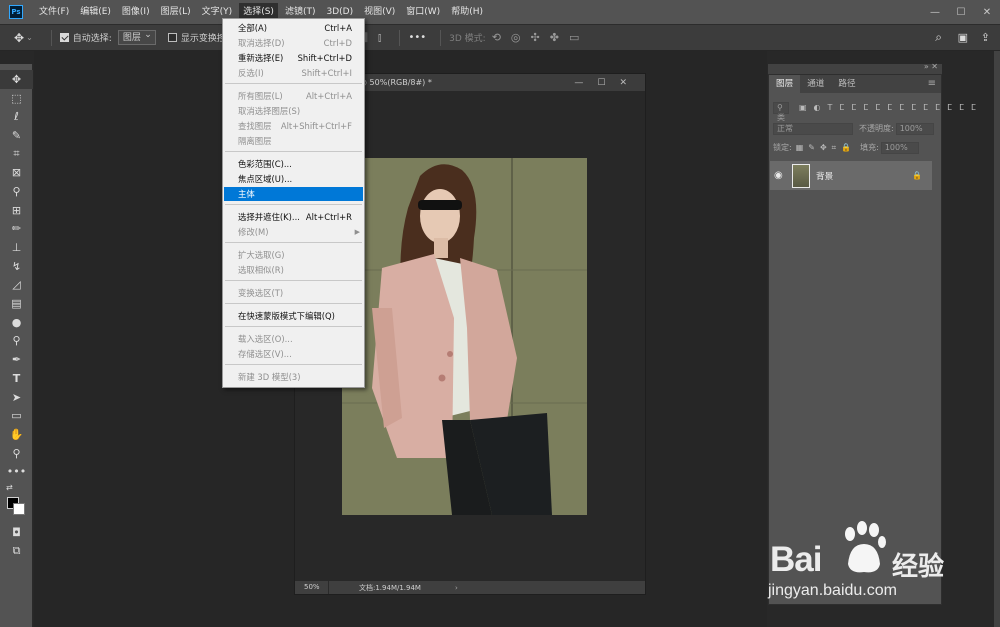 The height and width of the screenshot is (627, 1000). What do you see at coordinates (16, 453) in the screenshot?
I see `zoom-tool-icon: ⚲` at bounding box center [16, 453].